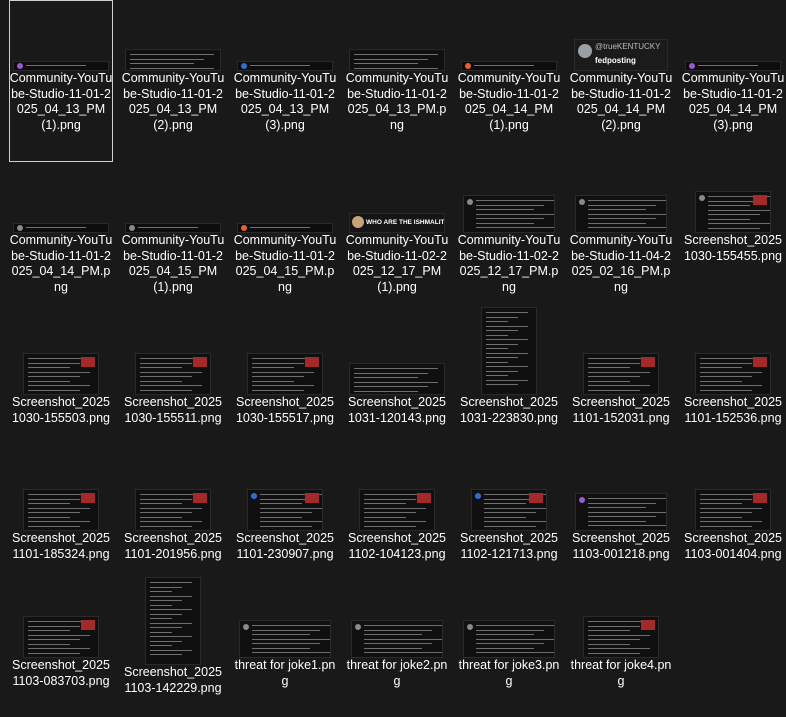  Describe the element at coordinates (621, 410) in the screenshot. I see `file-name: Screenshot_20251101-152031.png` at that location.